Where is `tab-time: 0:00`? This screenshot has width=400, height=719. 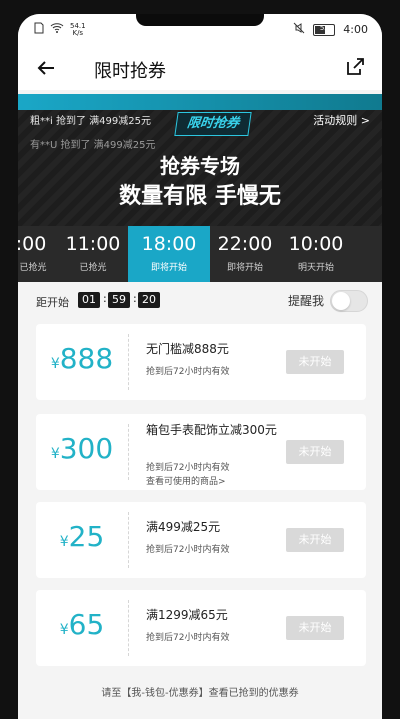
tab-time: 0:00 is located at coordinates (32, 244).